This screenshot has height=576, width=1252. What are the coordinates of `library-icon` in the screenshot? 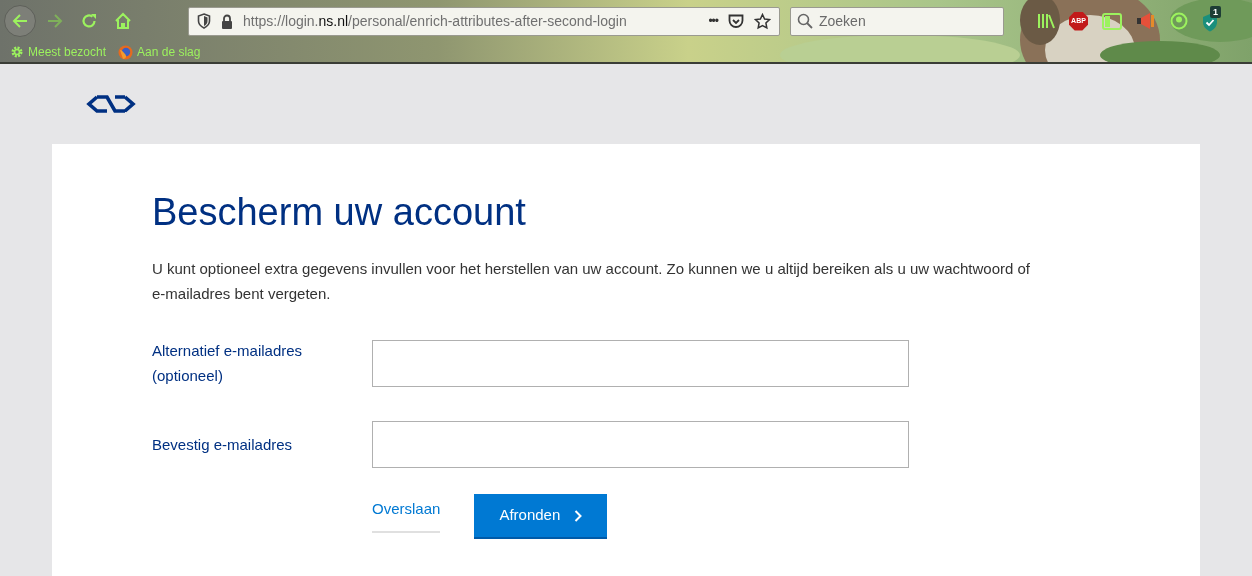 It's located at (1046, 21).